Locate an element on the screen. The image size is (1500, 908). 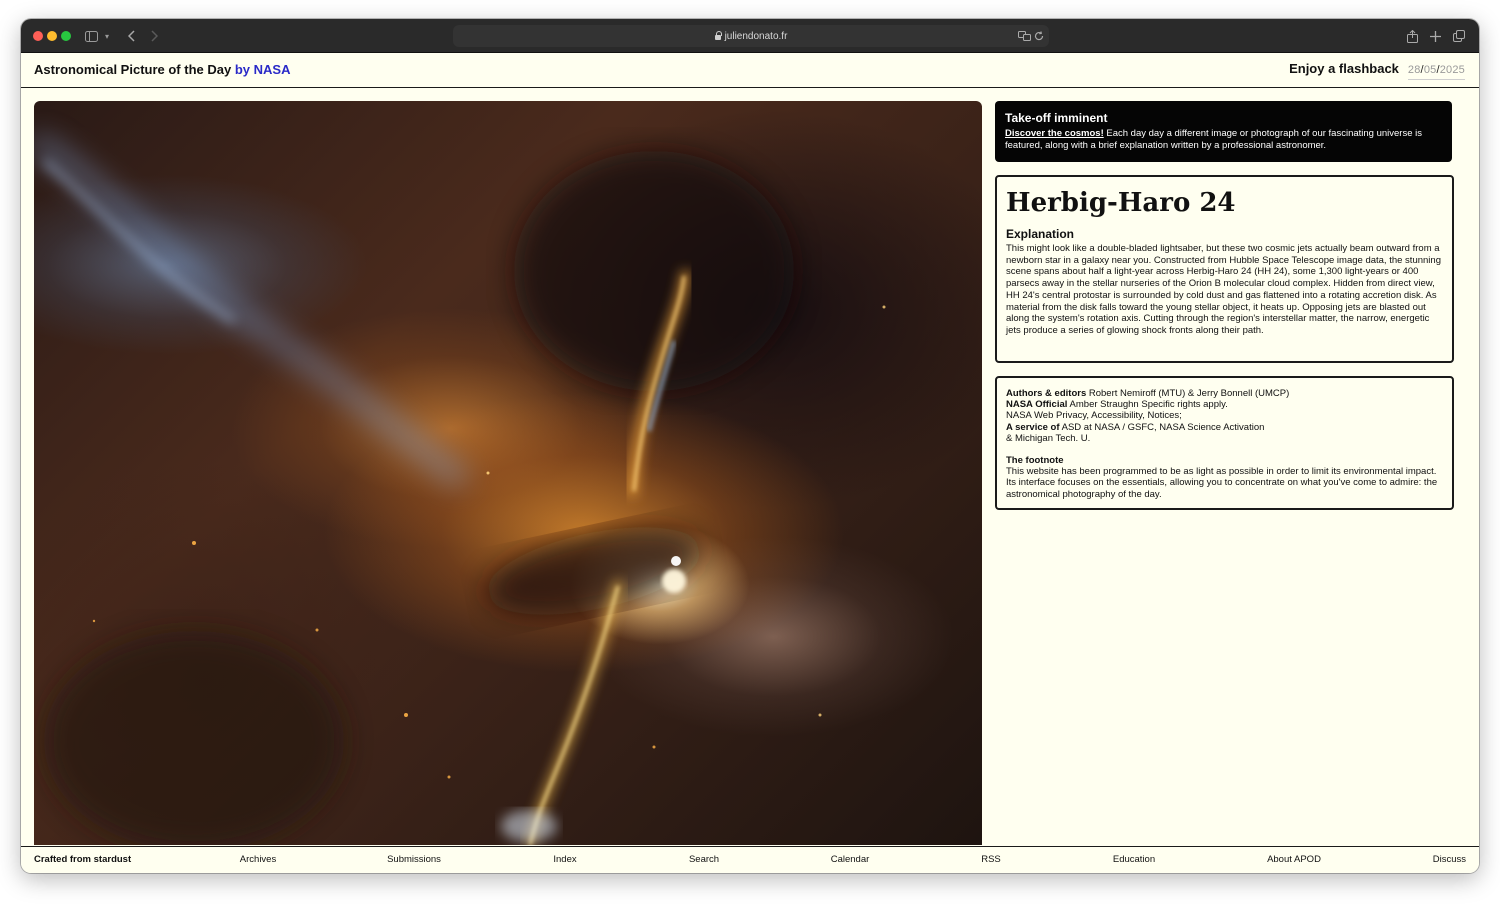
minimize-window-button is located at coordinates (52, 36).